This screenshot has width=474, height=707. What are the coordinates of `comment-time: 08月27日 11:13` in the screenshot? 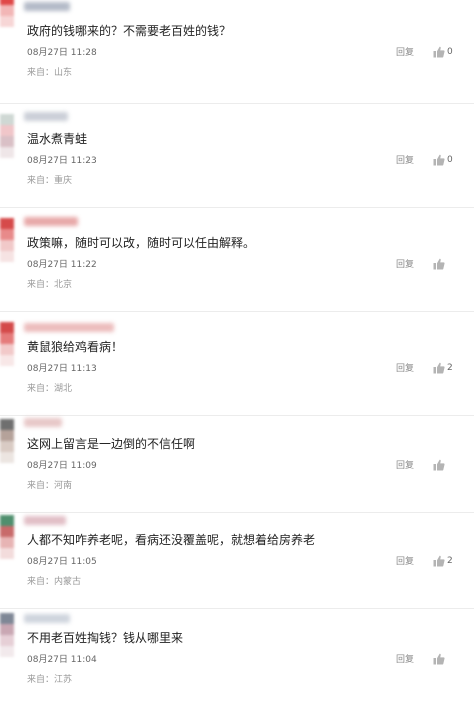 It's located at (62, 369).